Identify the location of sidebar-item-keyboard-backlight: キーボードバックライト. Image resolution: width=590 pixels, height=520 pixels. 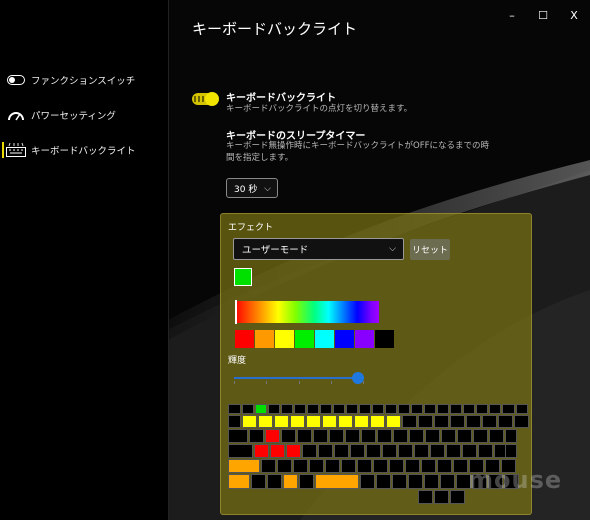
(84, 150).